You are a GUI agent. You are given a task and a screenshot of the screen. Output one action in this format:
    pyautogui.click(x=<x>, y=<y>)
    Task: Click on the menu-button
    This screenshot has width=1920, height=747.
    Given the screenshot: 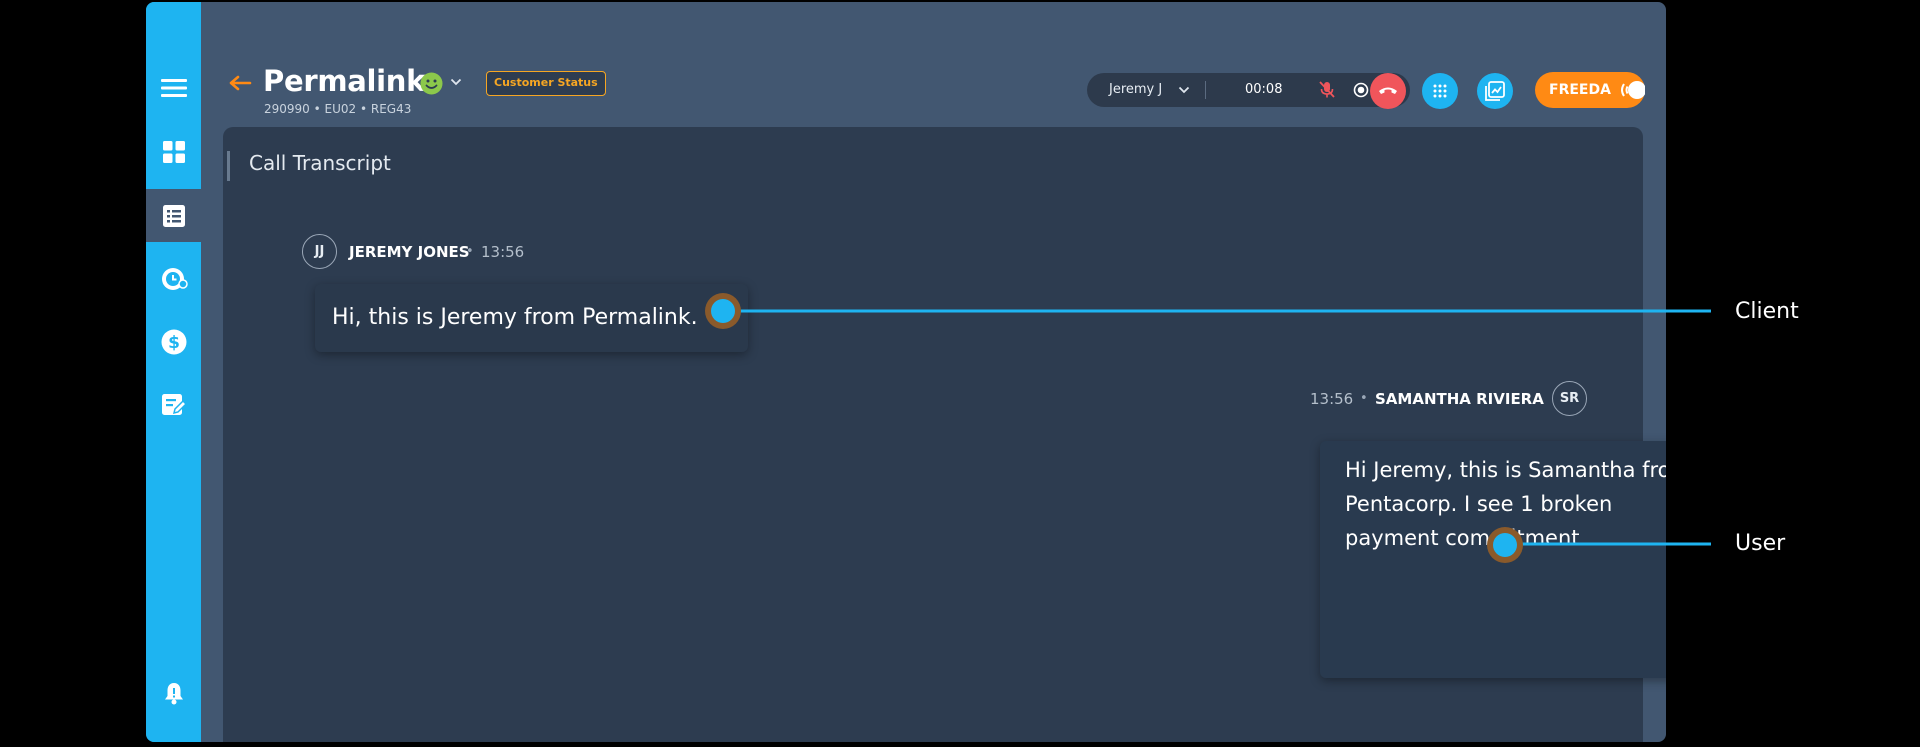 What is the action you would take?
    pyautogui.click(x=173, y=88)
    